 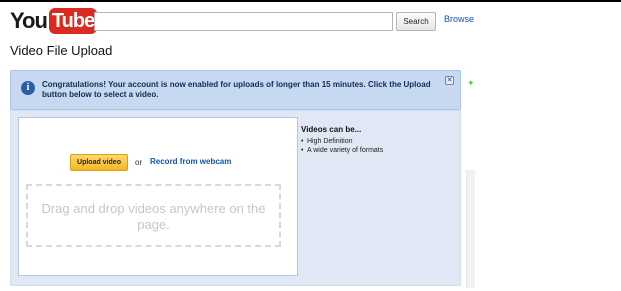 I want to click on search-button: Search, so click(x=416, y=21).